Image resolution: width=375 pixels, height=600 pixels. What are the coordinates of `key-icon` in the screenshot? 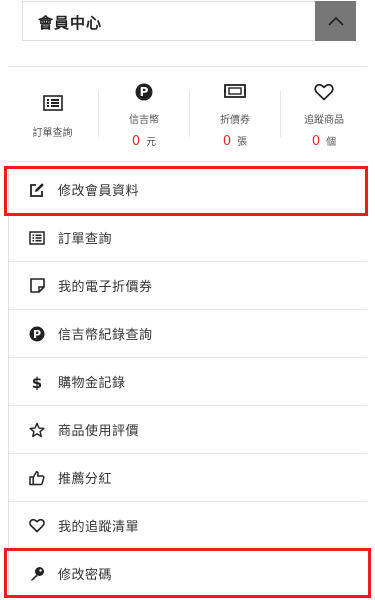 It's located at (37, 574).